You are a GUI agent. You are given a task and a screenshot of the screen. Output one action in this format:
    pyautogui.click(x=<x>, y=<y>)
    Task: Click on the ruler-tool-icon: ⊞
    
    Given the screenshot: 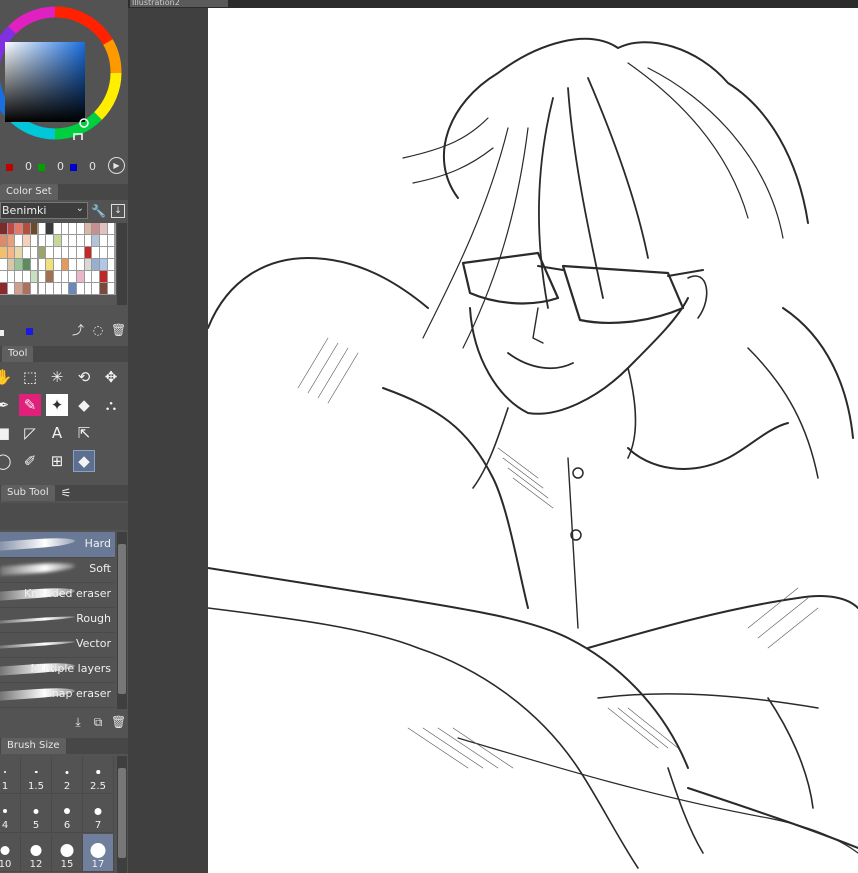 What is the action you would take?
    pyautogui.click(x=57, y=461)
    